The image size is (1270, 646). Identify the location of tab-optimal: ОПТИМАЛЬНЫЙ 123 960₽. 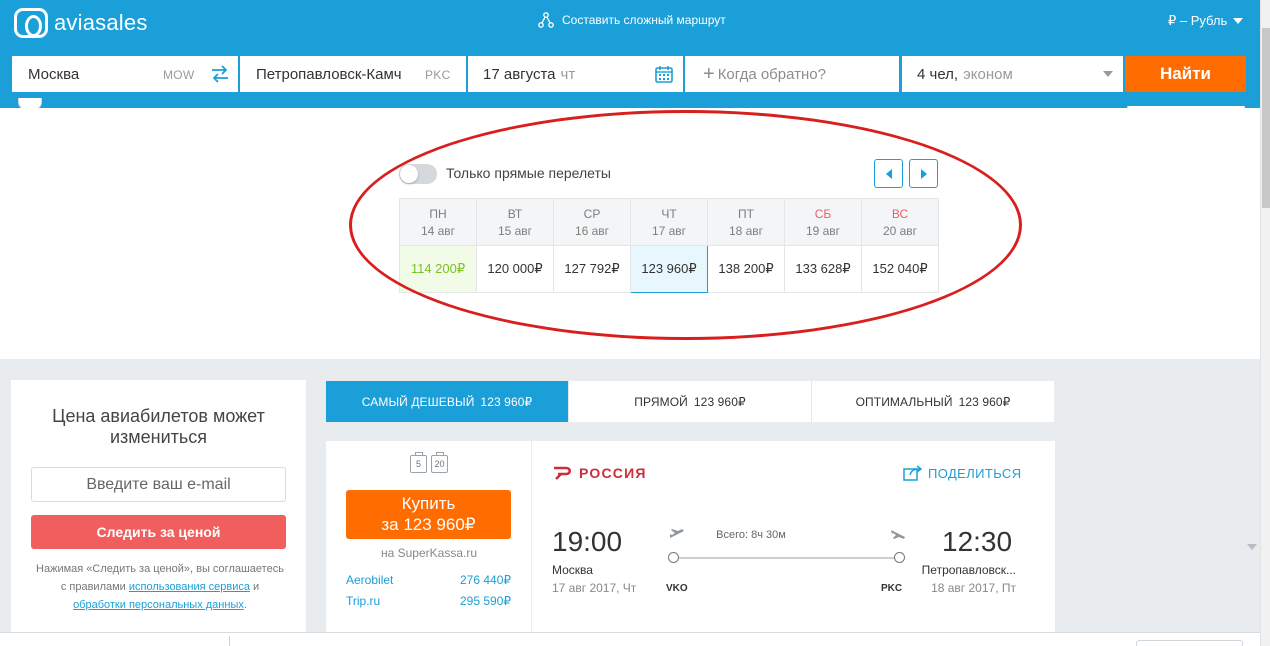
(932, 401).